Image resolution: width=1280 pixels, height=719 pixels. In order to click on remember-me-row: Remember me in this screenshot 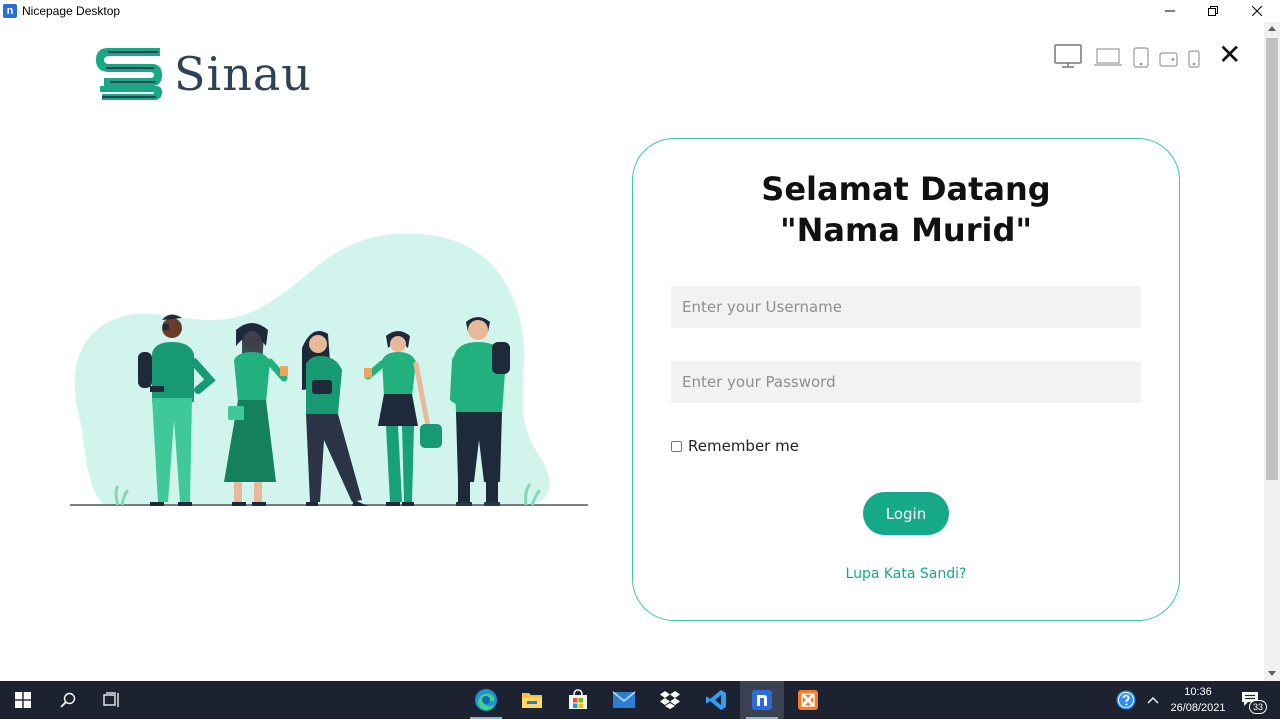, I will do `click(735, 446)`.